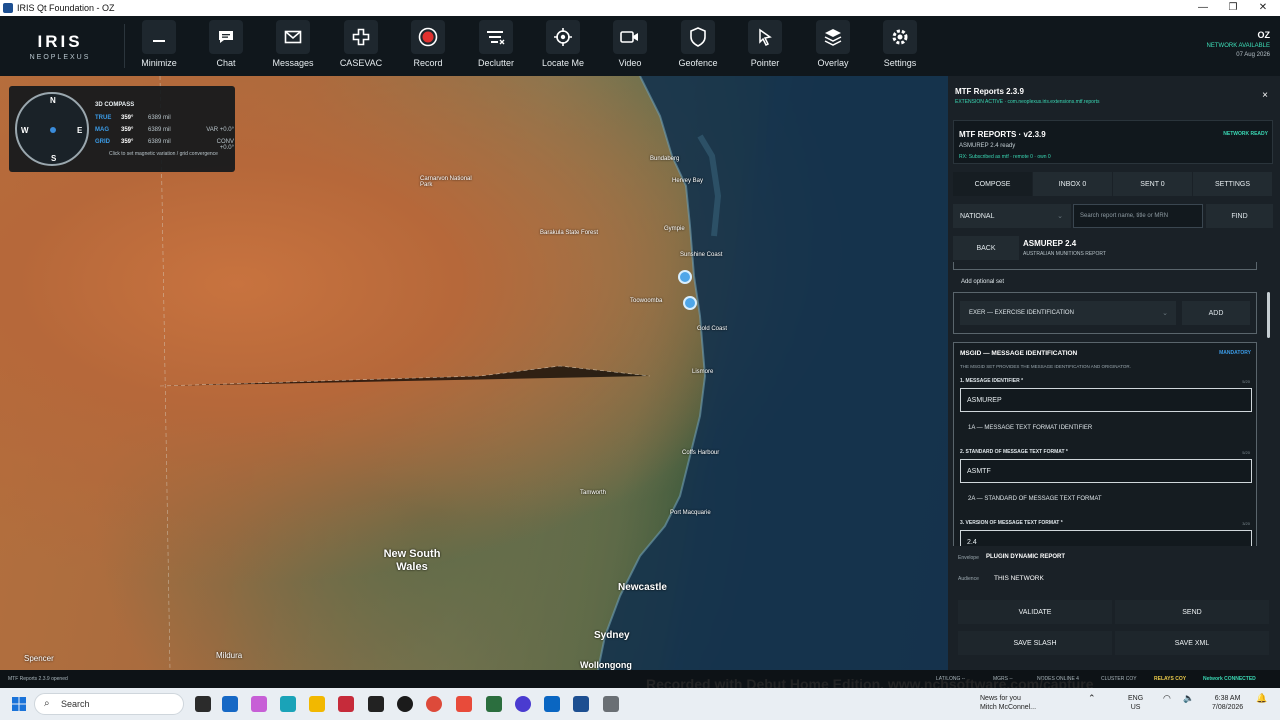 This screenshot has width=1280, height=720. I want to click on file-explorer-icon, so click(317, 704).